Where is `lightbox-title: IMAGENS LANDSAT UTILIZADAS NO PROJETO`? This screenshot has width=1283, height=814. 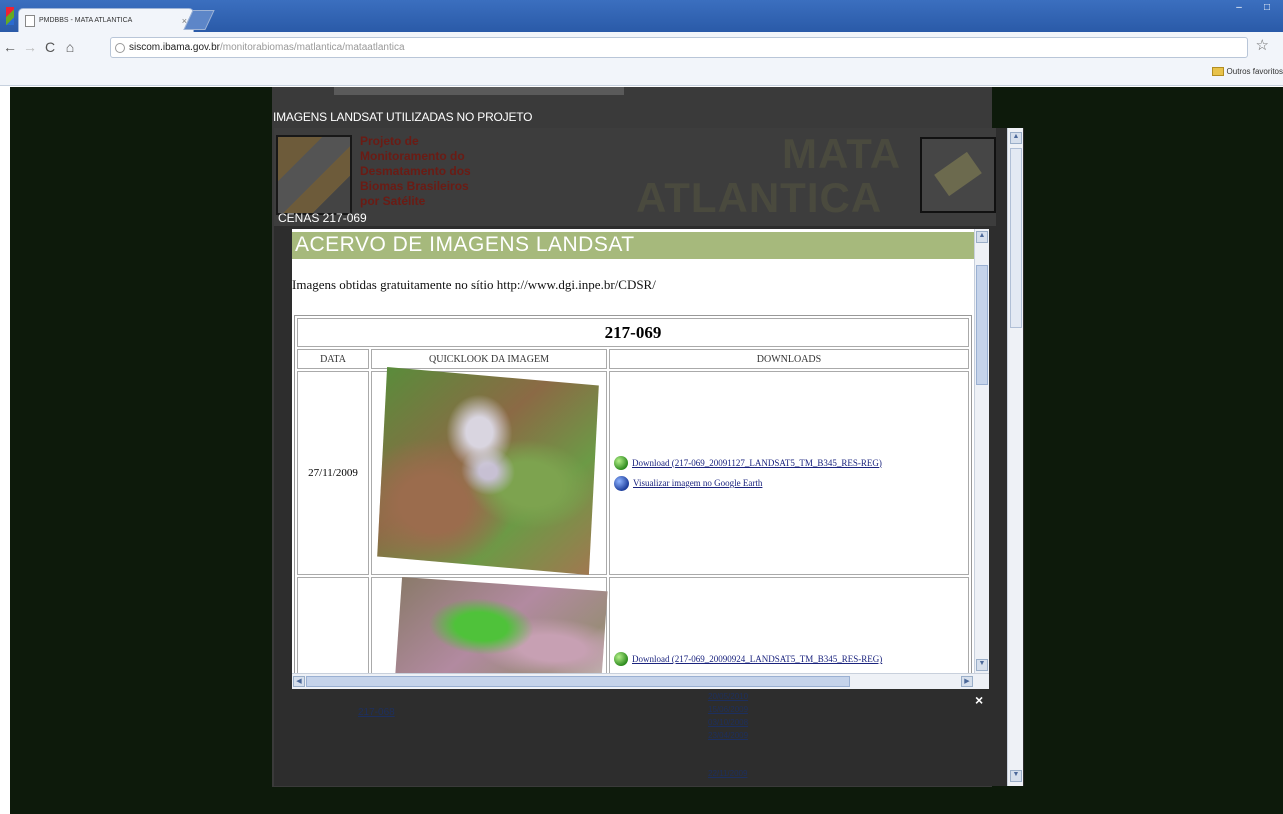
lightbox-title: IMAGENS LANDSAT UTILIZADAS NO PROJETO is located at coordinates (403, 117).